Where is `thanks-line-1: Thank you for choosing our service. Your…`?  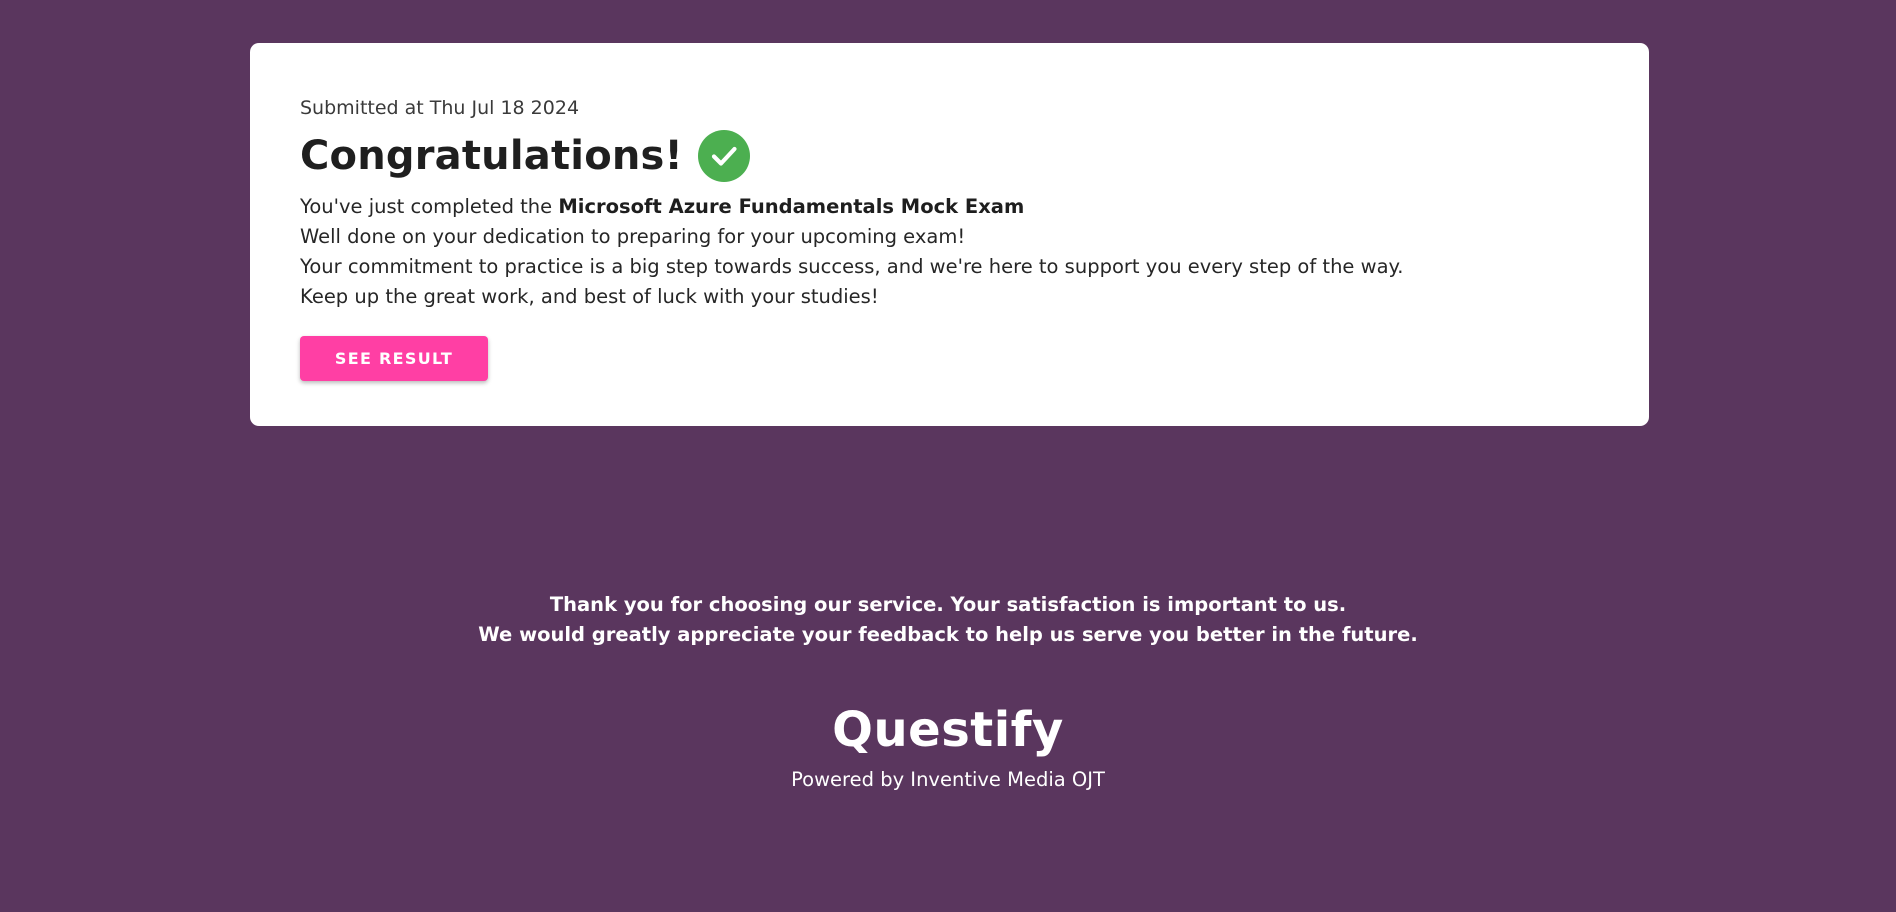
thanks-line-1: Thank you for choosing our service. Your… is located at coordinates (948, 604).